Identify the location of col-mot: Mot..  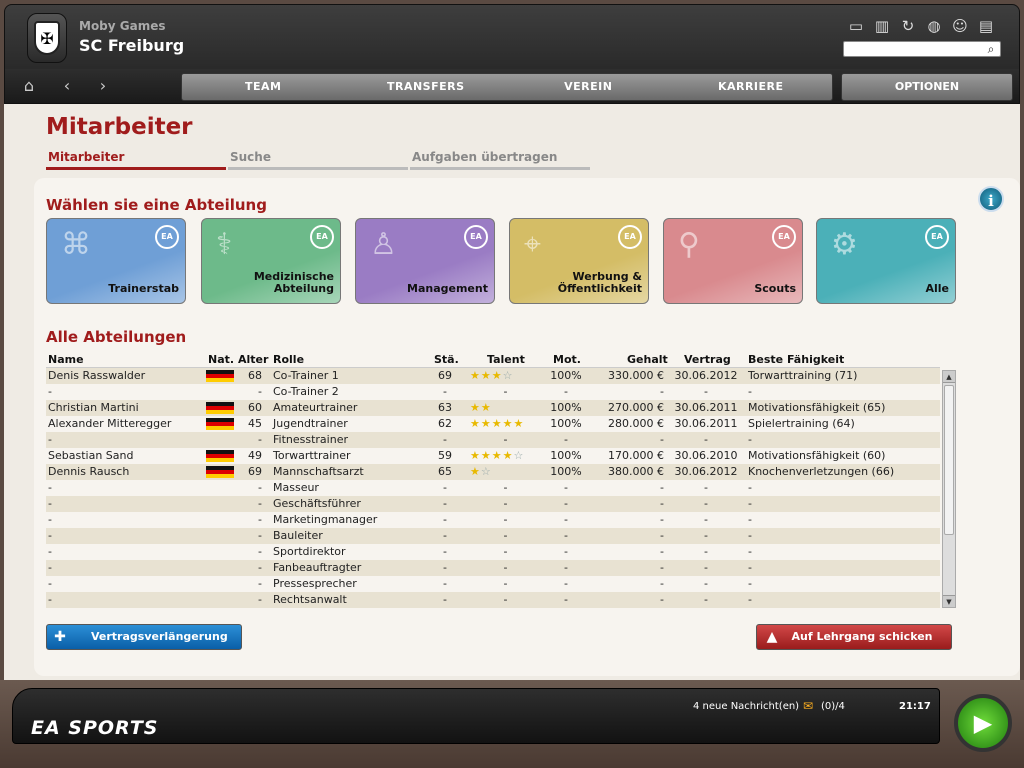
(567, 360).